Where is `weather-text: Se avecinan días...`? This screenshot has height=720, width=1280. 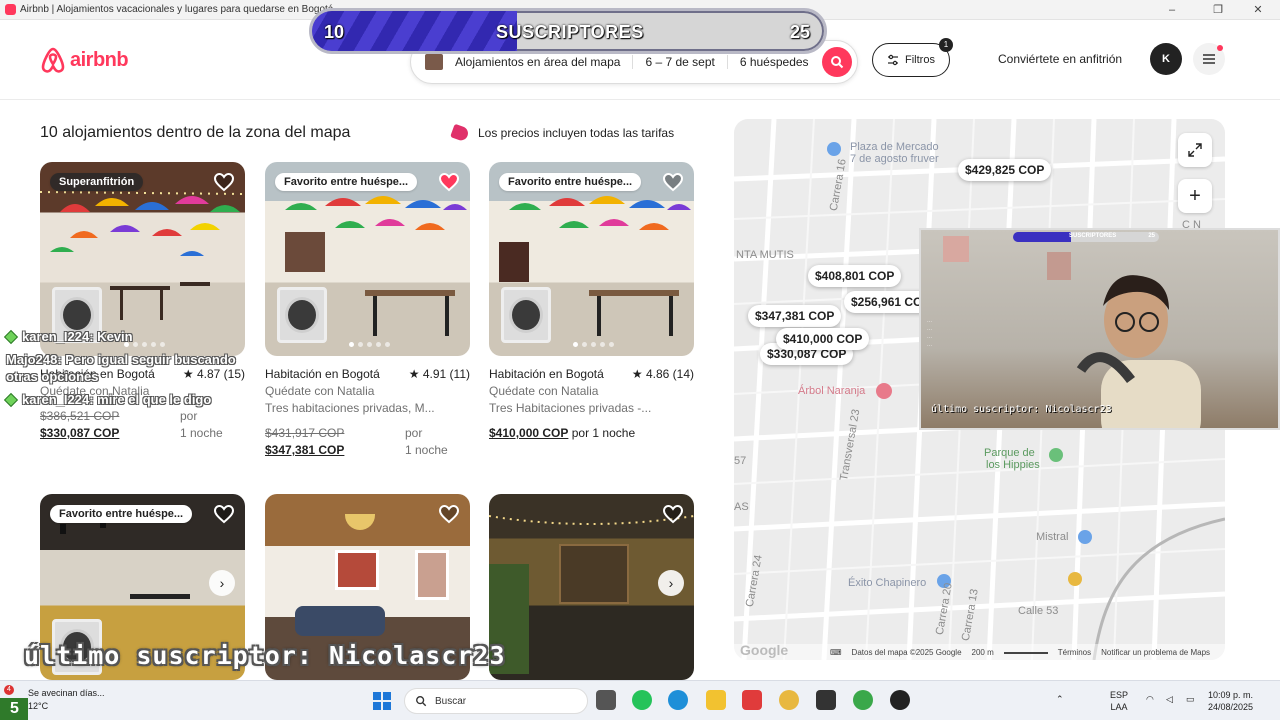
weather-text: Se avecinan días... is located at coordinates (66, 693).